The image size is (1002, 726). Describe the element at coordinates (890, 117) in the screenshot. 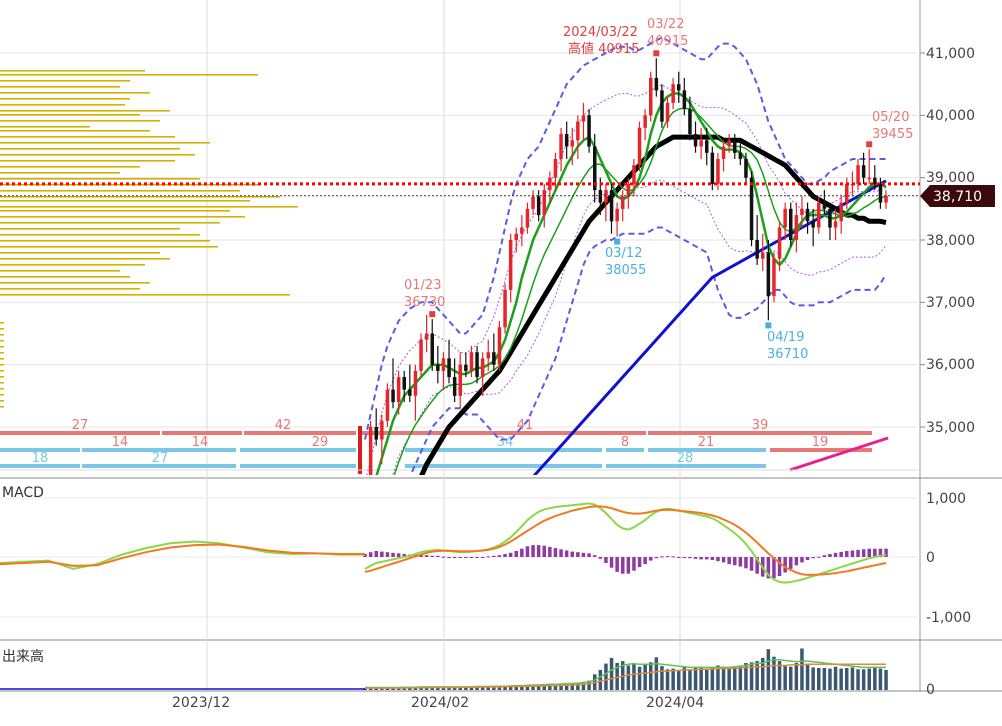

I see `may-date: 05/20` at that location.